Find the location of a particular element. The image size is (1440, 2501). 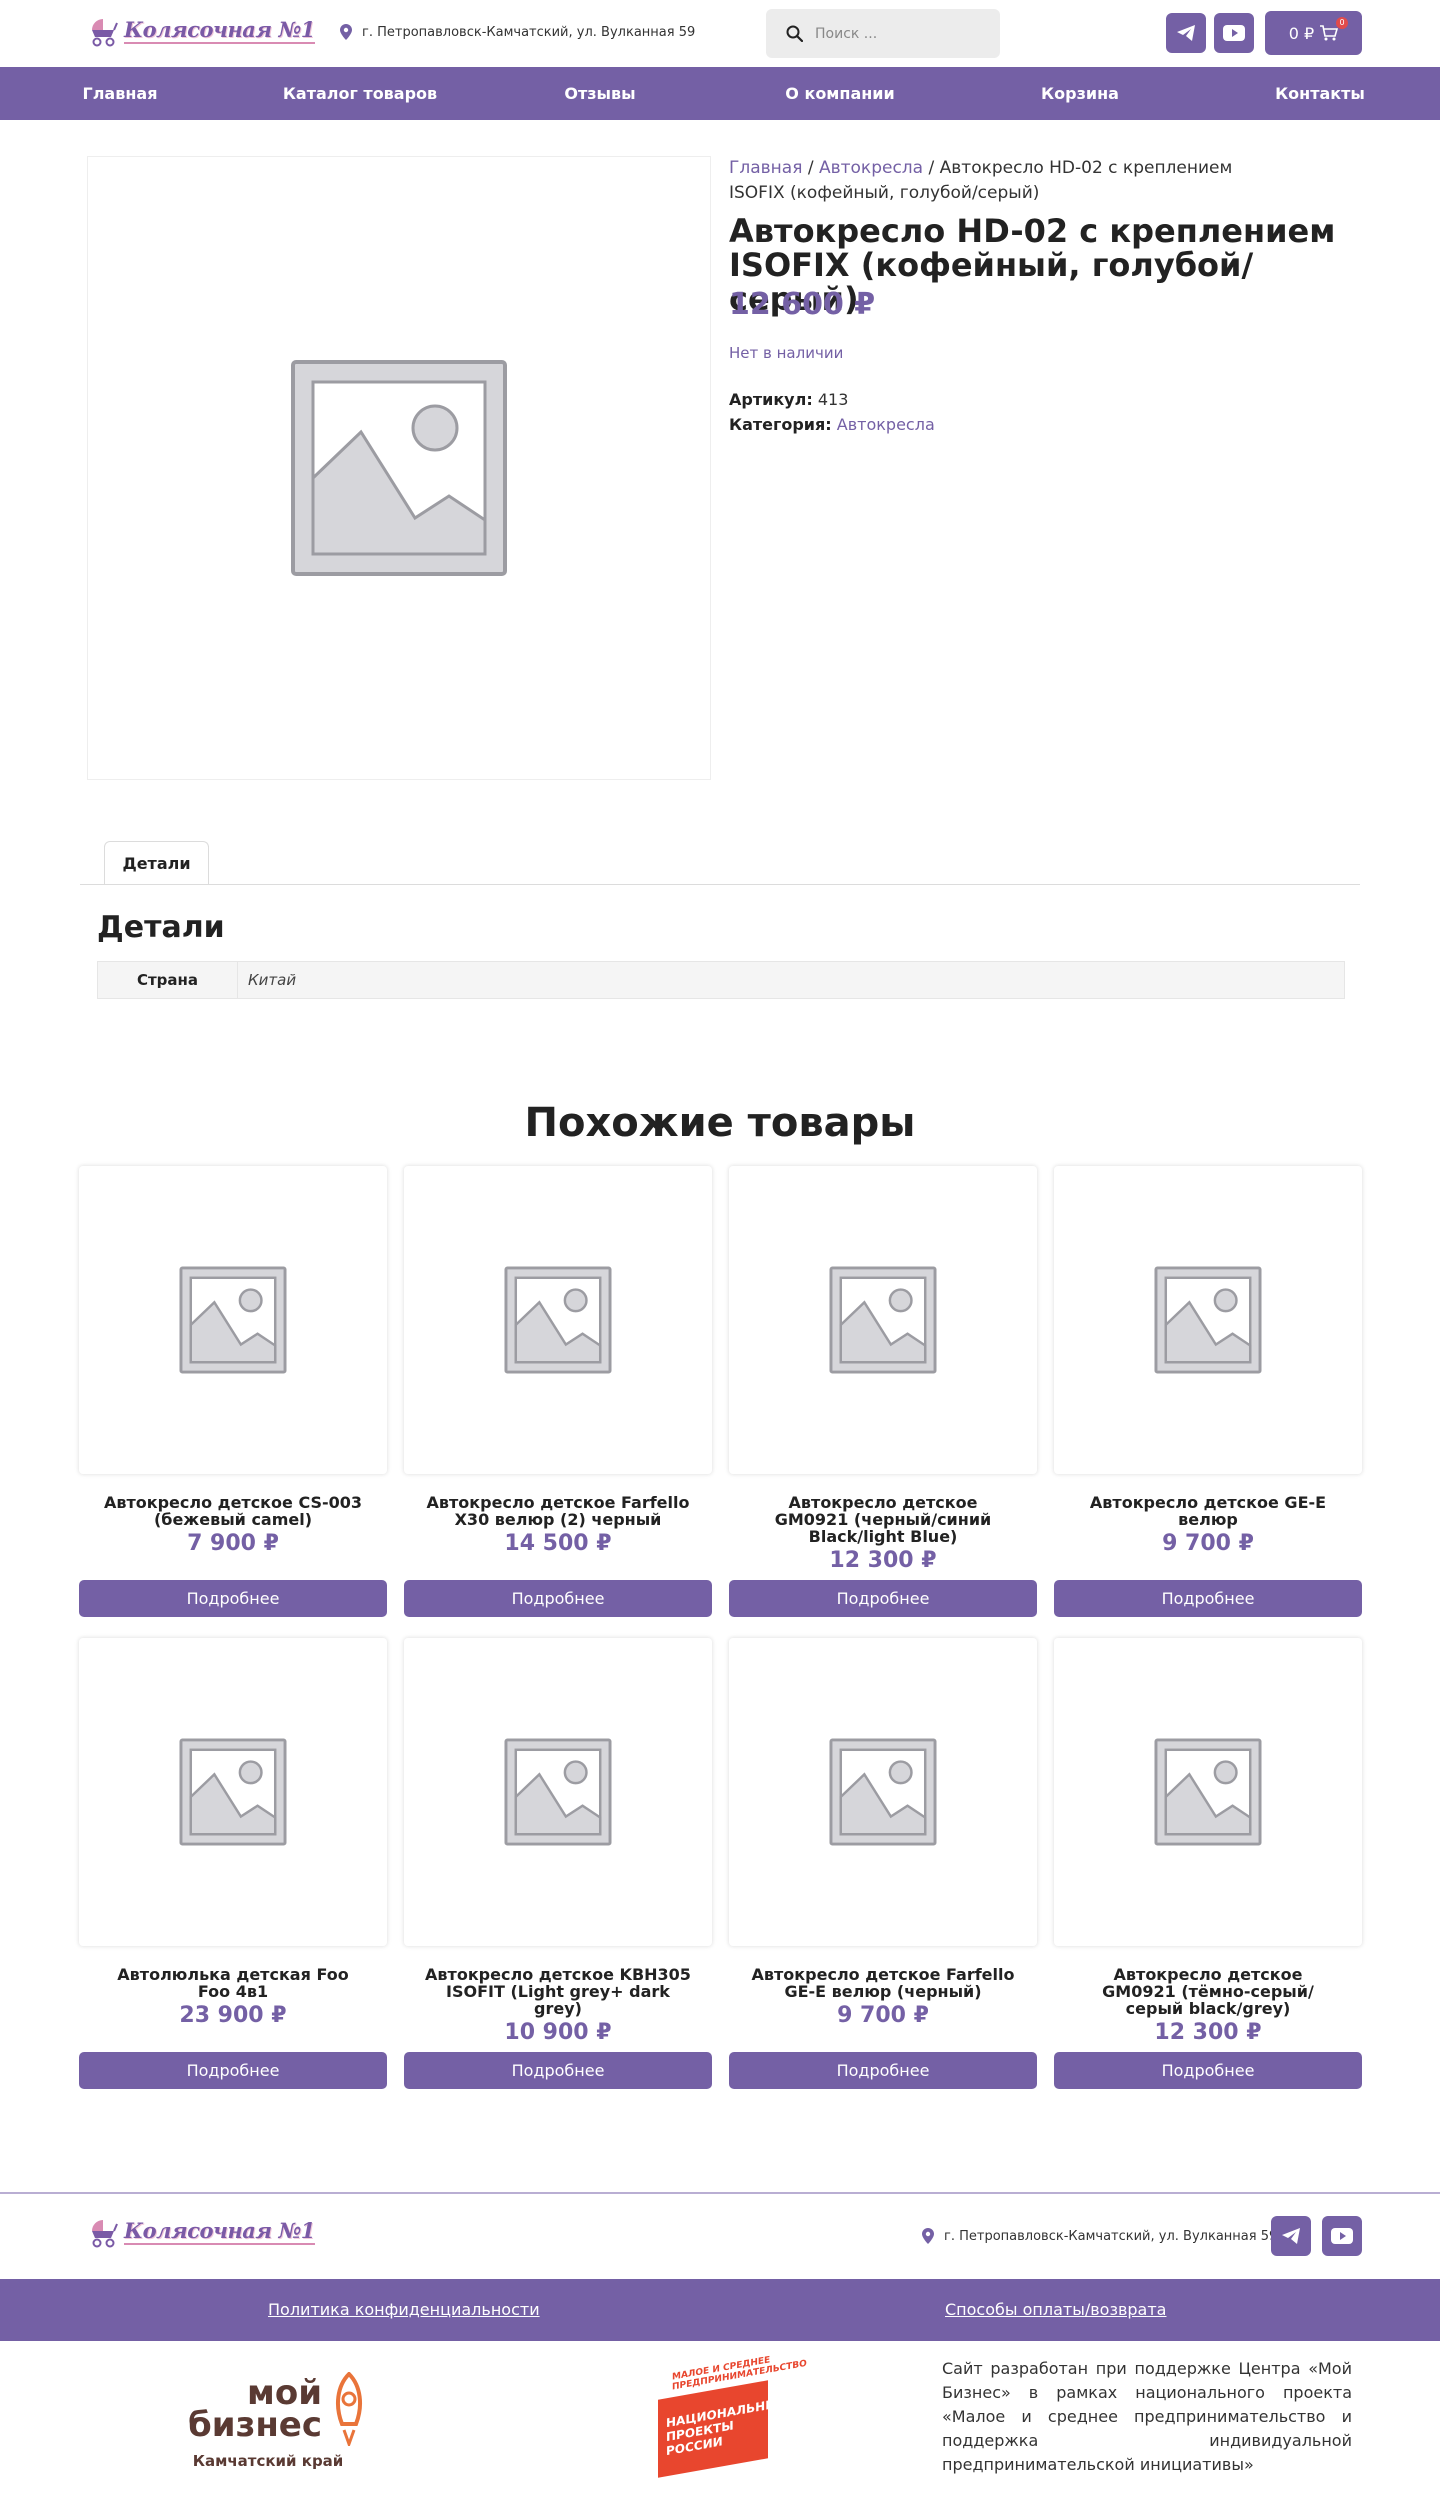

footer-logo: Колясочная №1 is located at coordinates (200, 2232).